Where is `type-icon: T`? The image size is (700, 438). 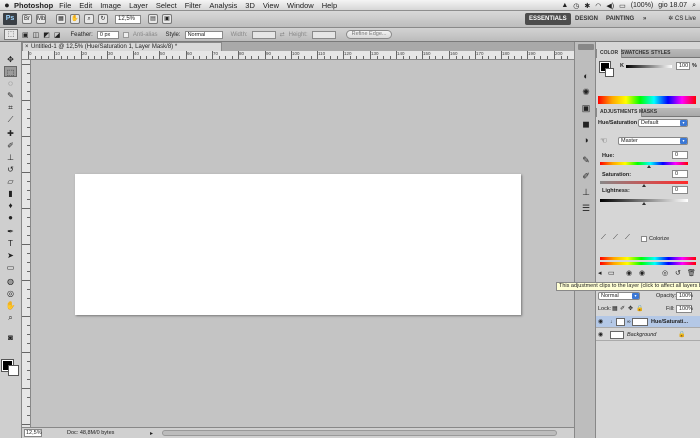 type-icon: T is located at coordinates (10, 243).